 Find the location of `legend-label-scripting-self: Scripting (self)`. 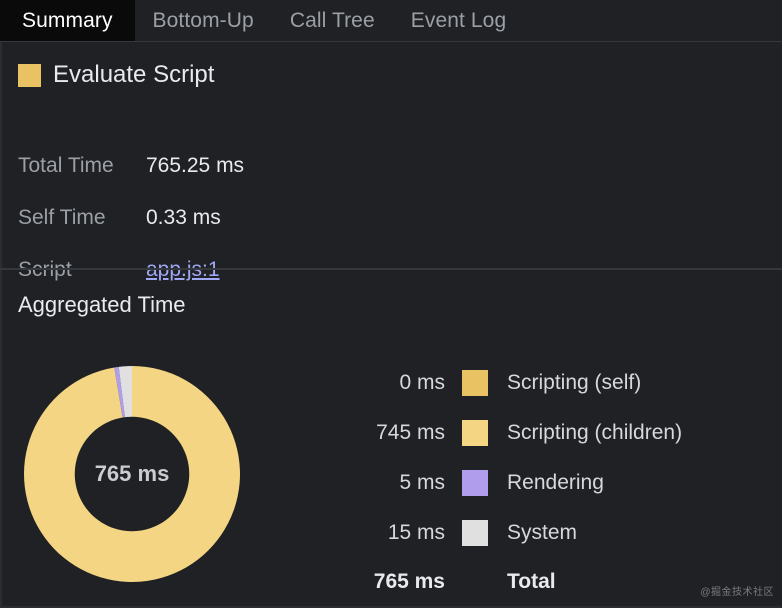

legend-label-scripting-self: Scripting (self) is located at coordinates (574, 382).